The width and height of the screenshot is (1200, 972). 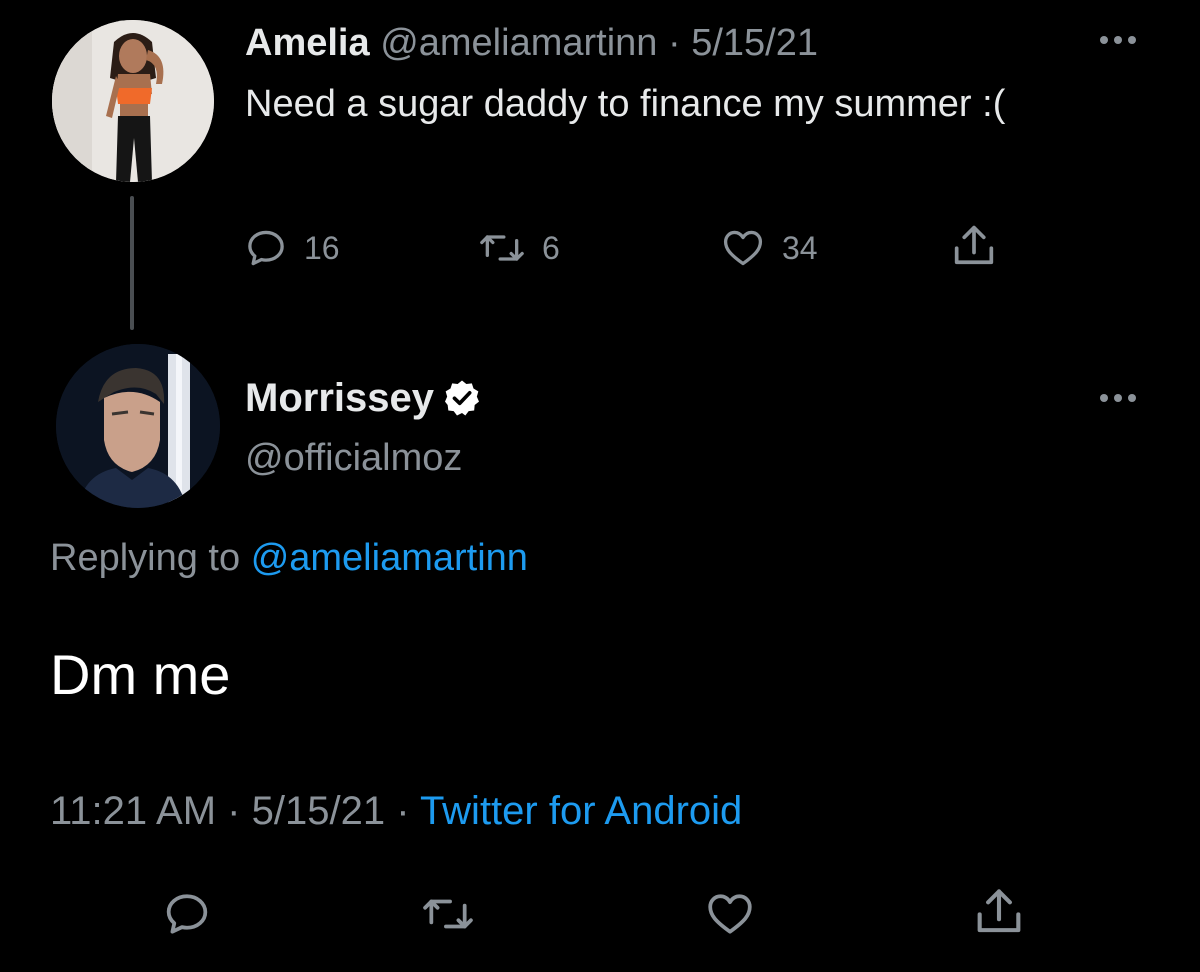 I want to click on parent-author-name: Amelia, so click(x=307, y=43).